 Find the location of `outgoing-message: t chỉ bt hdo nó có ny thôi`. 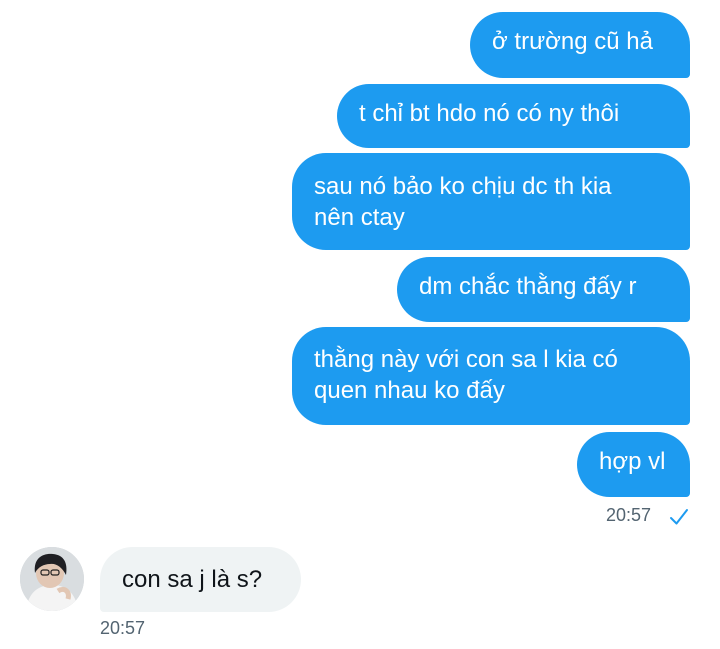

outgoing-message: t chỉ bt hdo nó có ny thôi is located at coordinates (513, 116).